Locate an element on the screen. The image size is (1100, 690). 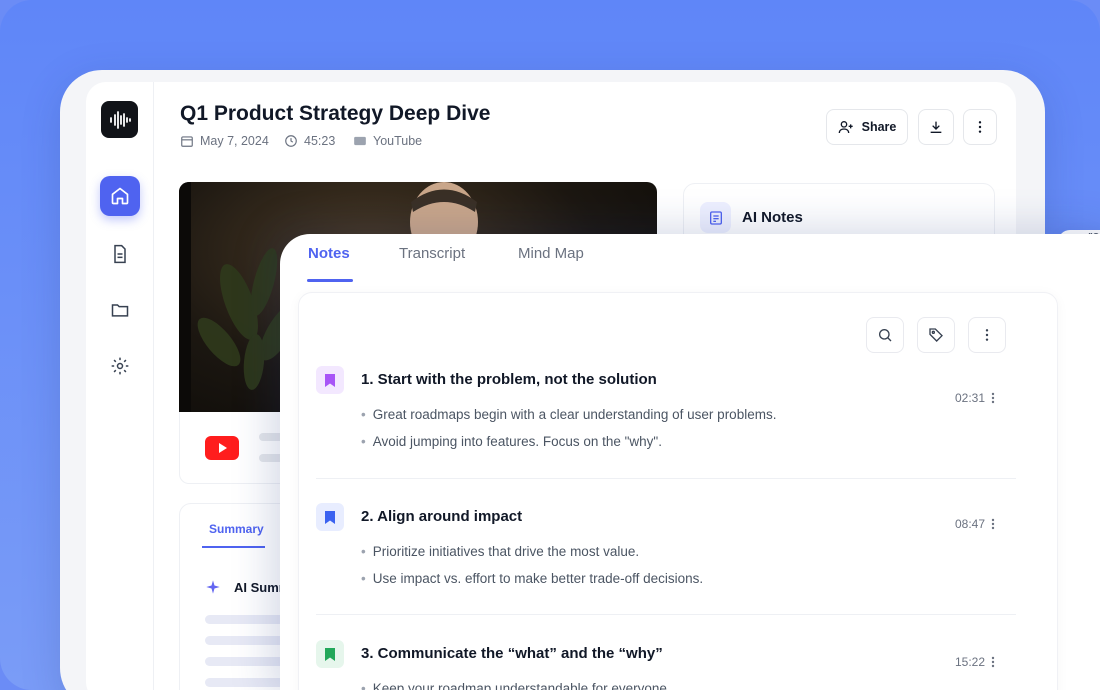
sidebar is located at coordinates (120, 386).